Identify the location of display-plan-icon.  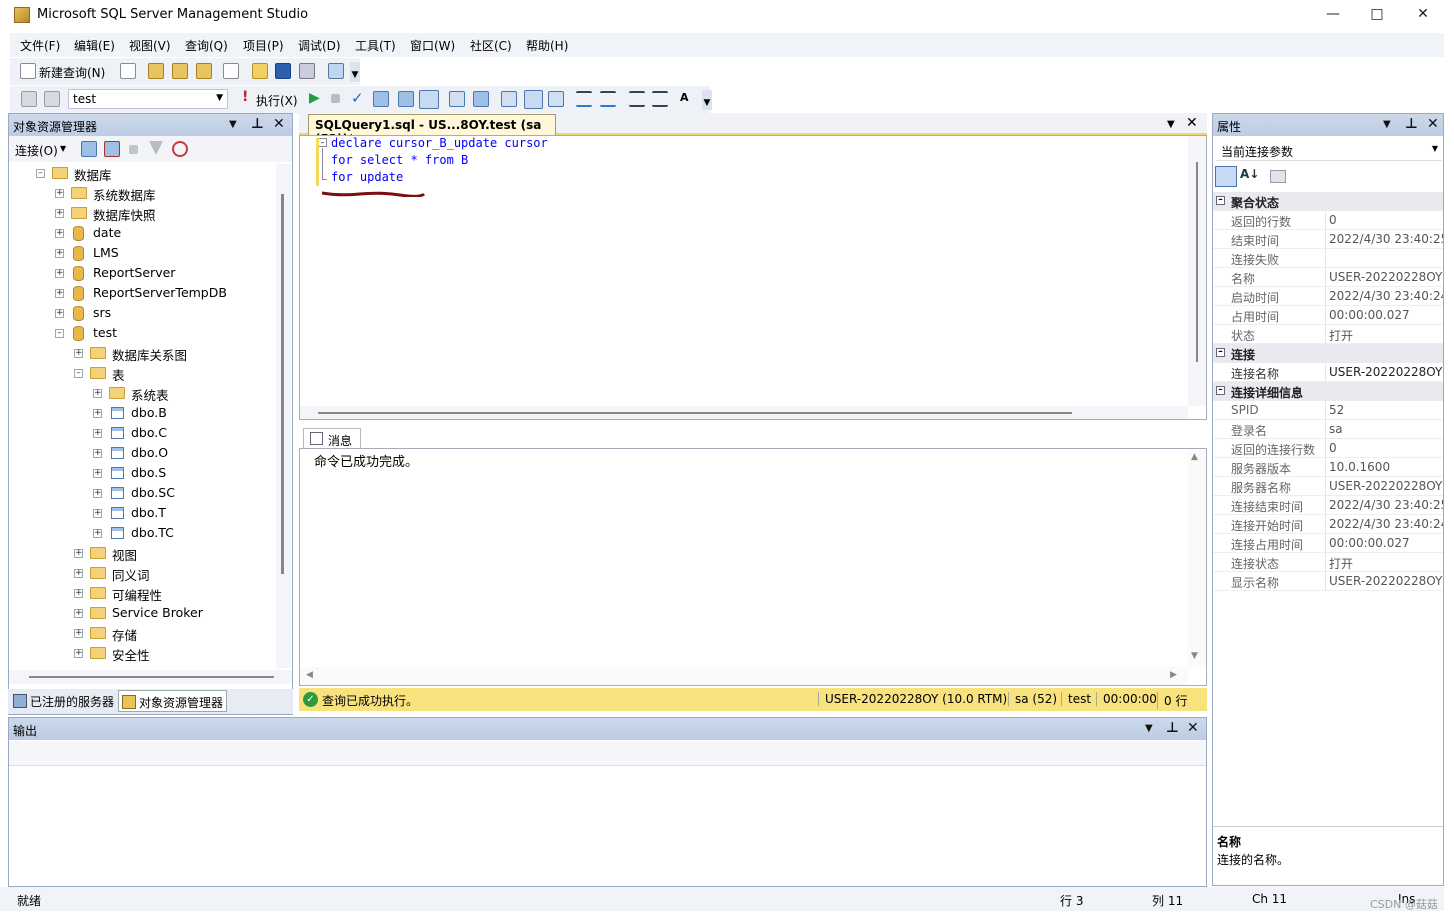
(381, 99).